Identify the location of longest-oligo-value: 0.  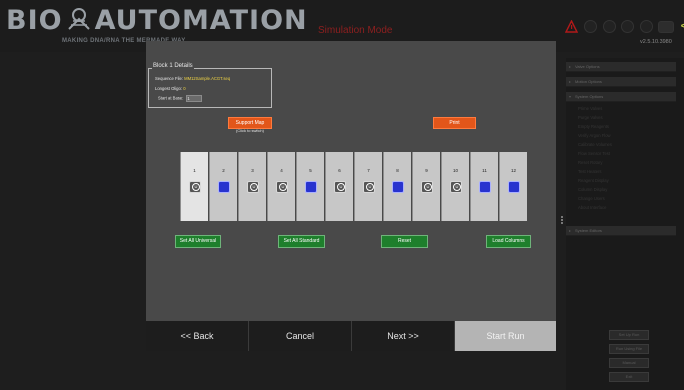
(184, 88).